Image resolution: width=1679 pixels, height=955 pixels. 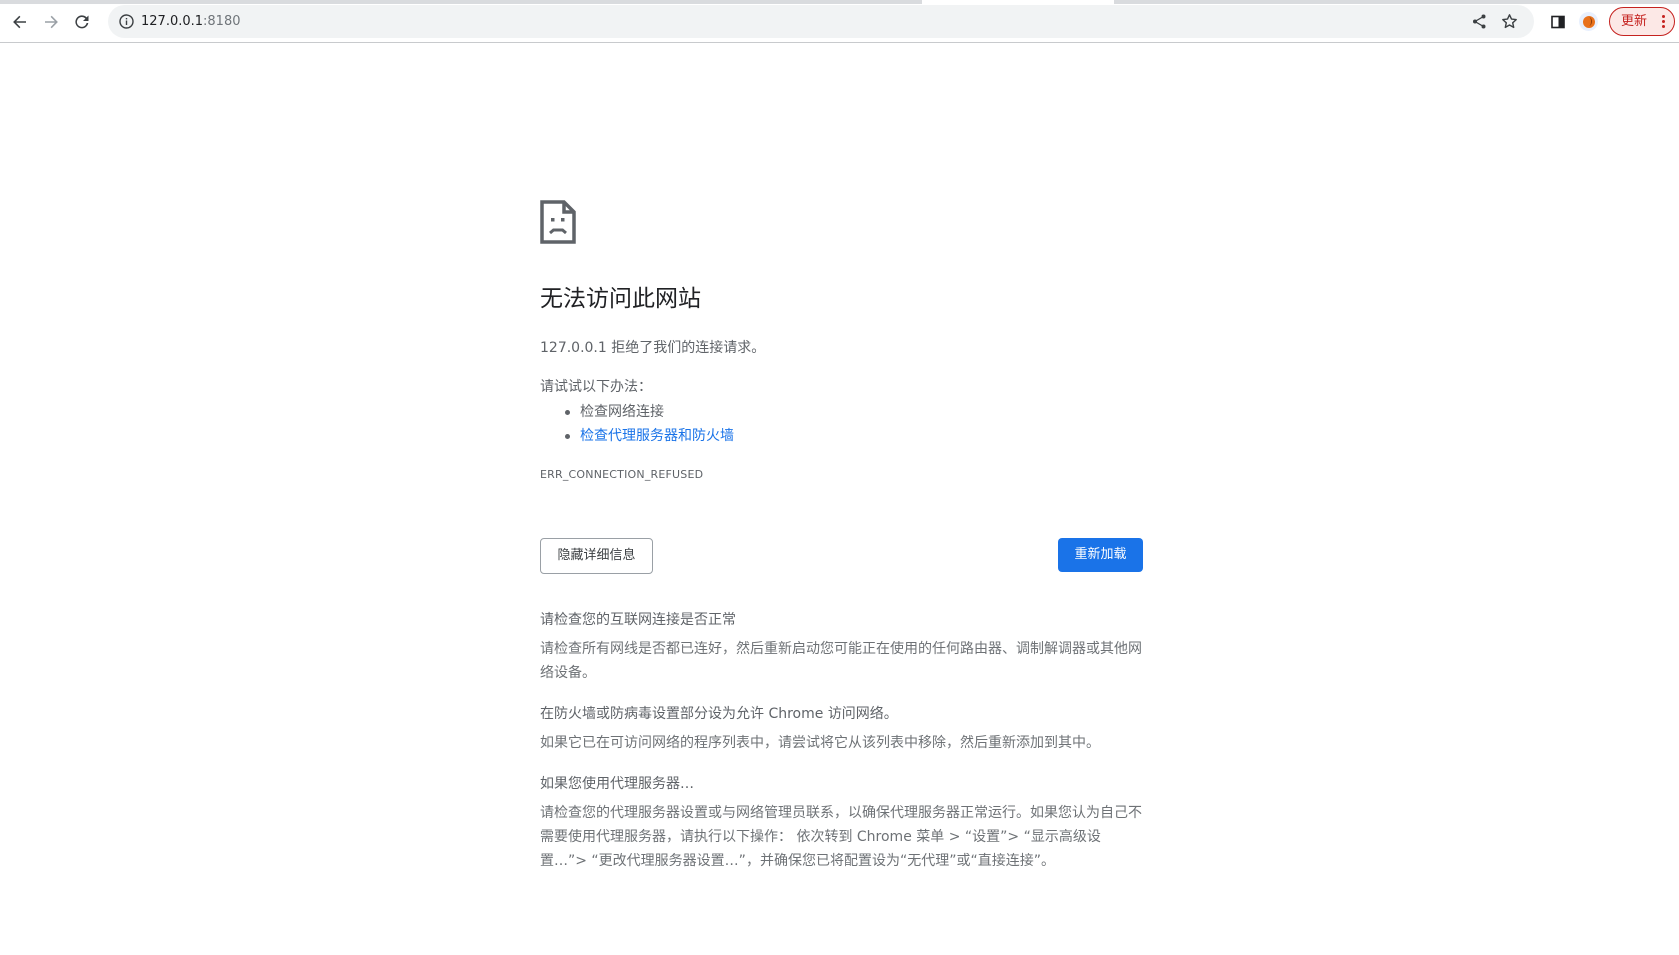 What do you see at coordinates (620, 299) in the screenshot?
I see `page-title: 无法访问此网站` at bounding box center [620, 299].